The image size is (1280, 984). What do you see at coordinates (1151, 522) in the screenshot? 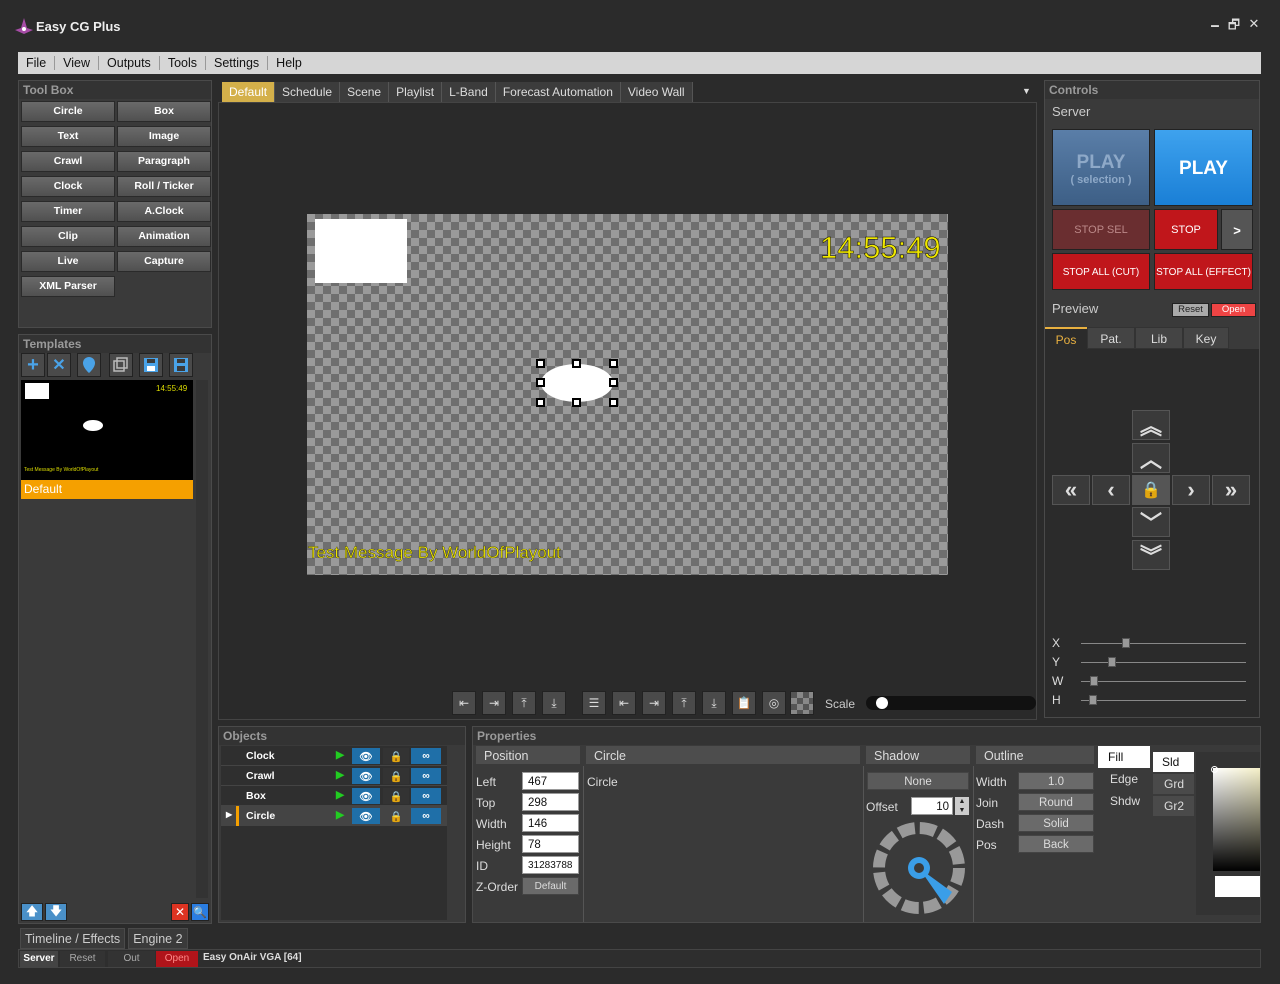
I see `move-down-step-button: ﹀` at bounding box center [1151, 522].